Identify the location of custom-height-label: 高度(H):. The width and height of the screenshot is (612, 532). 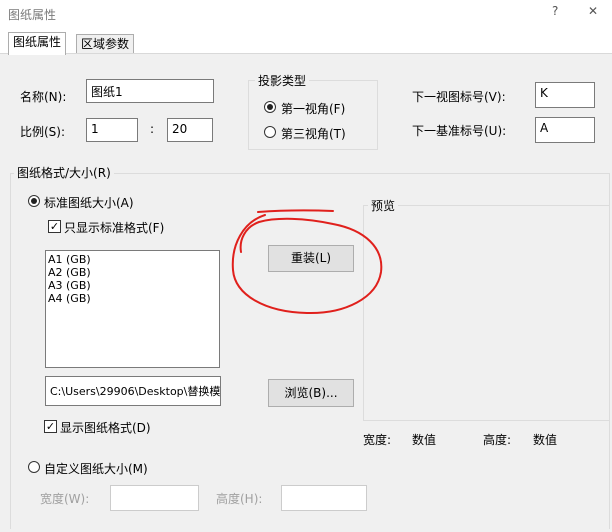
(239, 499).